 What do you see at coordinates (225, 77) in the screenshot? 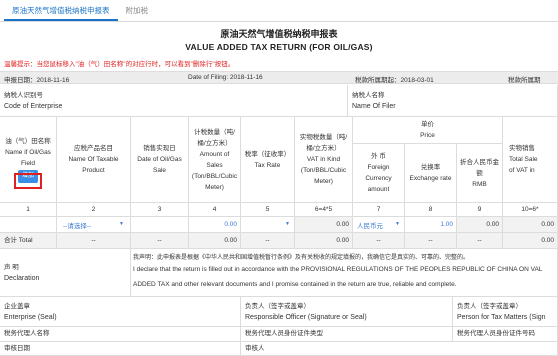
I see `date-of-filing: Date of Filing: 2018-11-16` at bounding box center [225, 77].